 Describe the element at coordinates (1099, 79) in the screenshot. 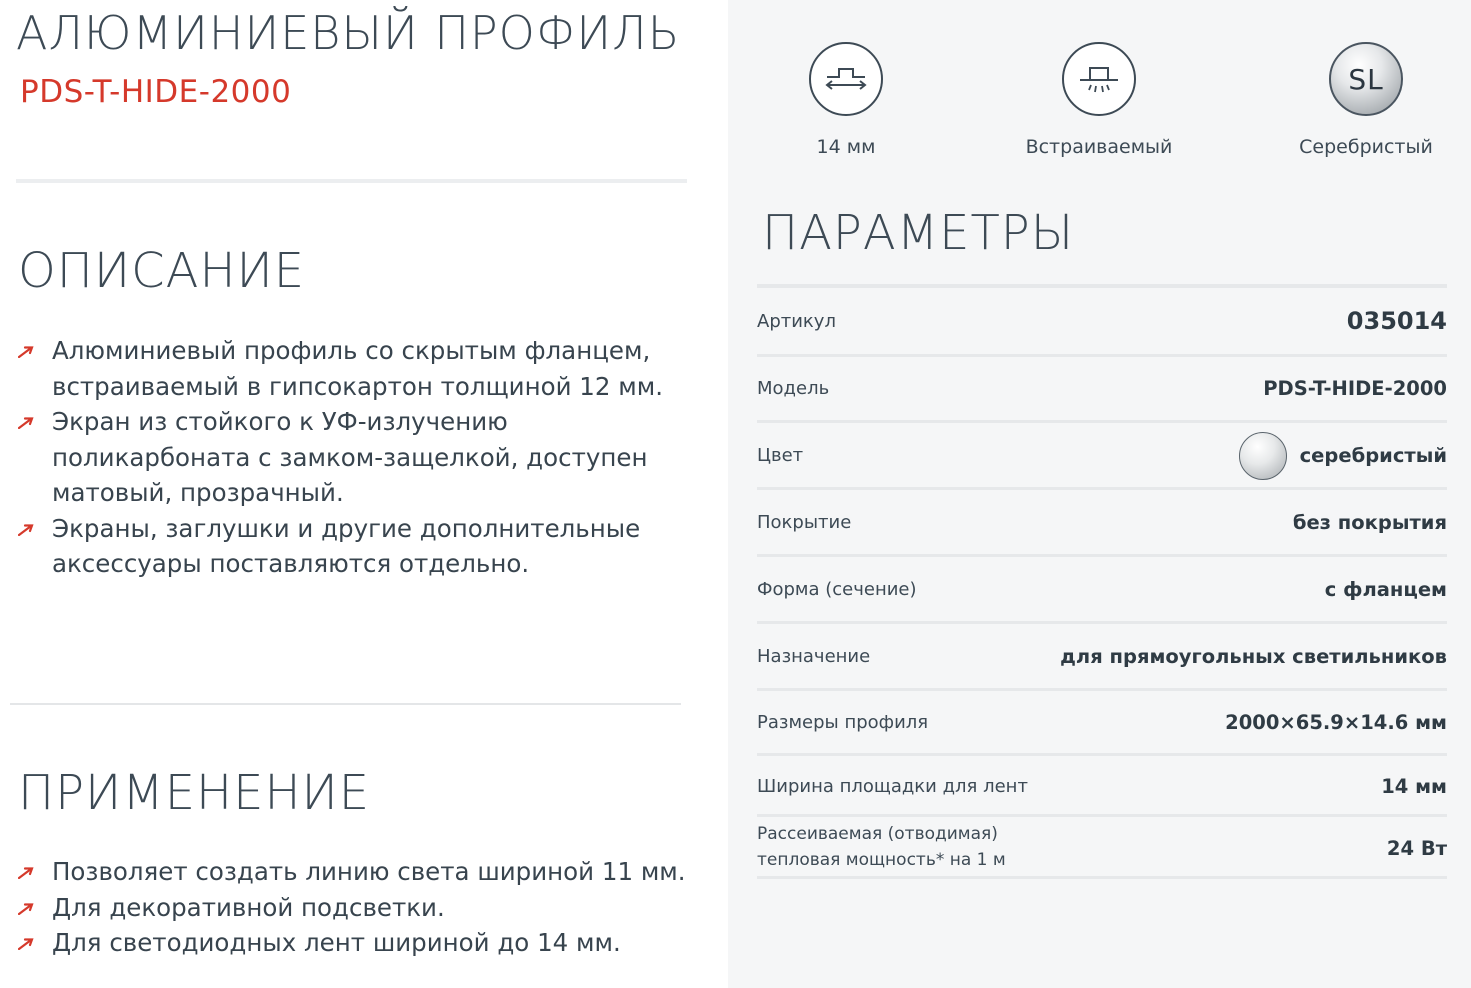

I see `recessed-icon` at that location.